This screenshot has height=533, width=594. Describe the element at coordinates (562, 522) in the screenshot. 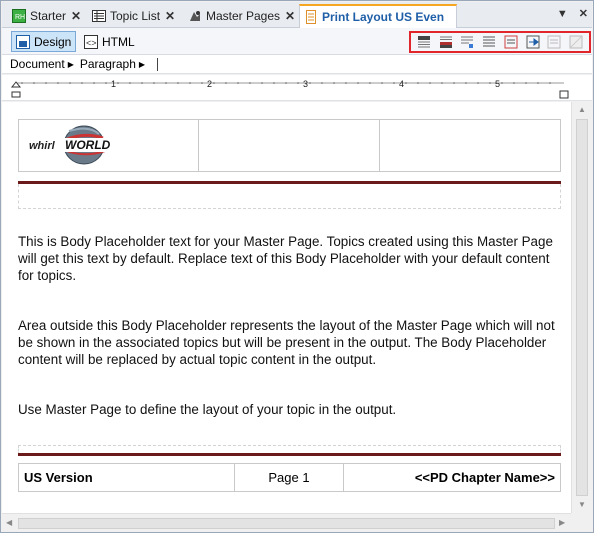

I see `scroll-right-icon: ▶` at that location.